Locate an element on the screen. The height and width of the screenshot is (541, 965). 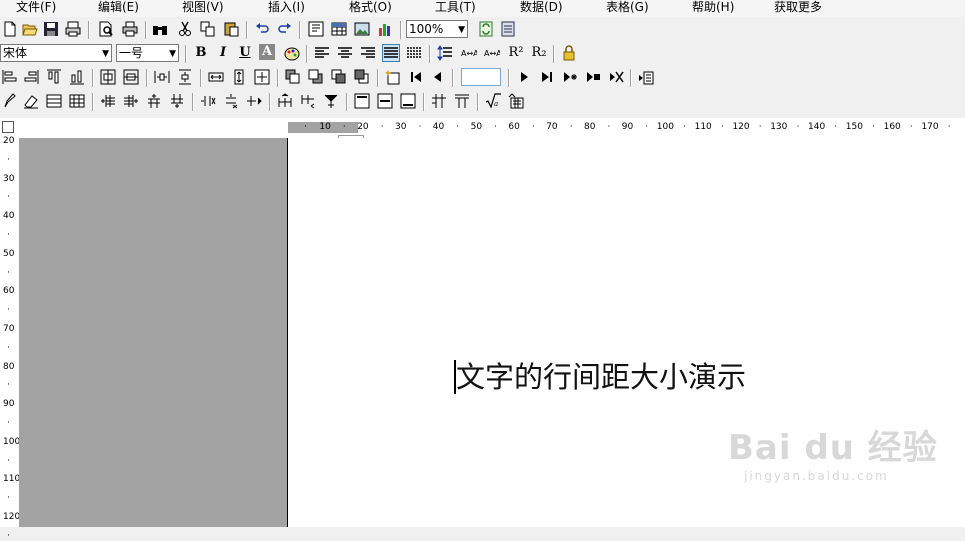
align-center-icon is located at coordinates (345, 53).